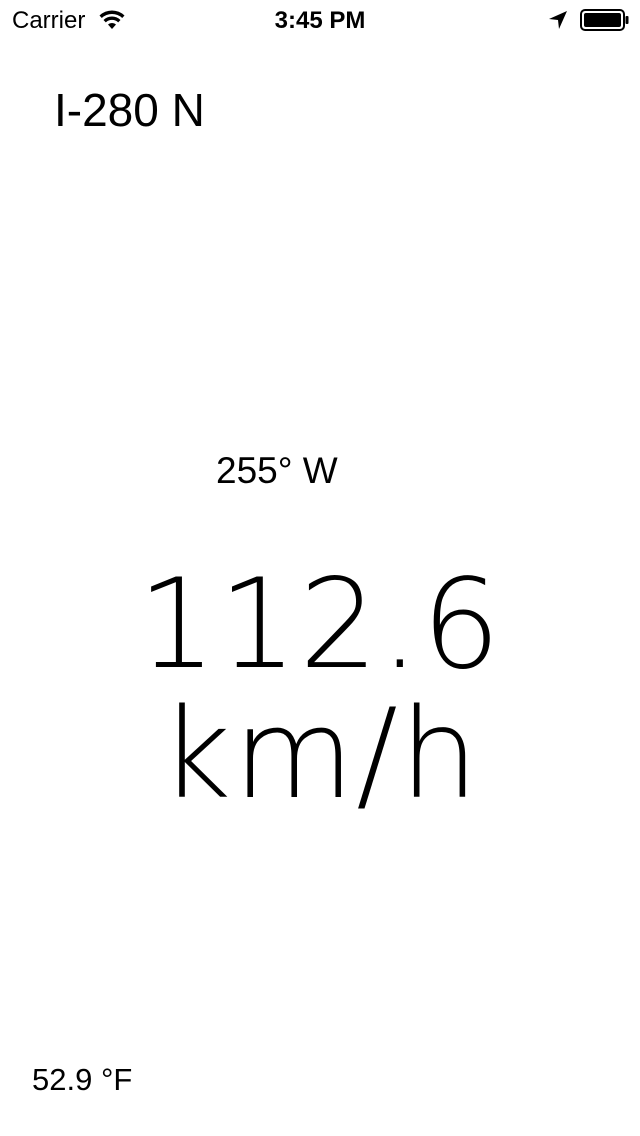 This screenshot has height=1136, width=640. What do you see at coordinates (82, 1079) in the screenshot?
I see `temperature-readout: 52.9 °F` at bounding box center [82, 1079].